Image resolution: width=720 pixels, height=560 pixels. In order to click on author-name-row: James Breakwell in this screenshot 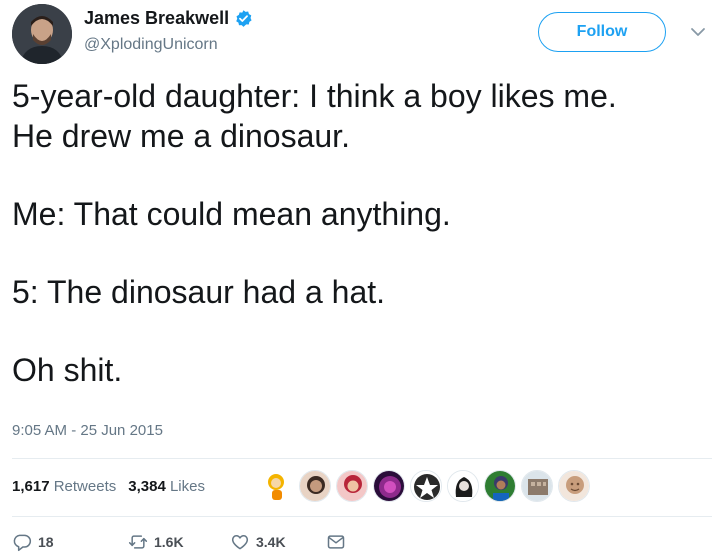, I will do `click(168, 18)`.